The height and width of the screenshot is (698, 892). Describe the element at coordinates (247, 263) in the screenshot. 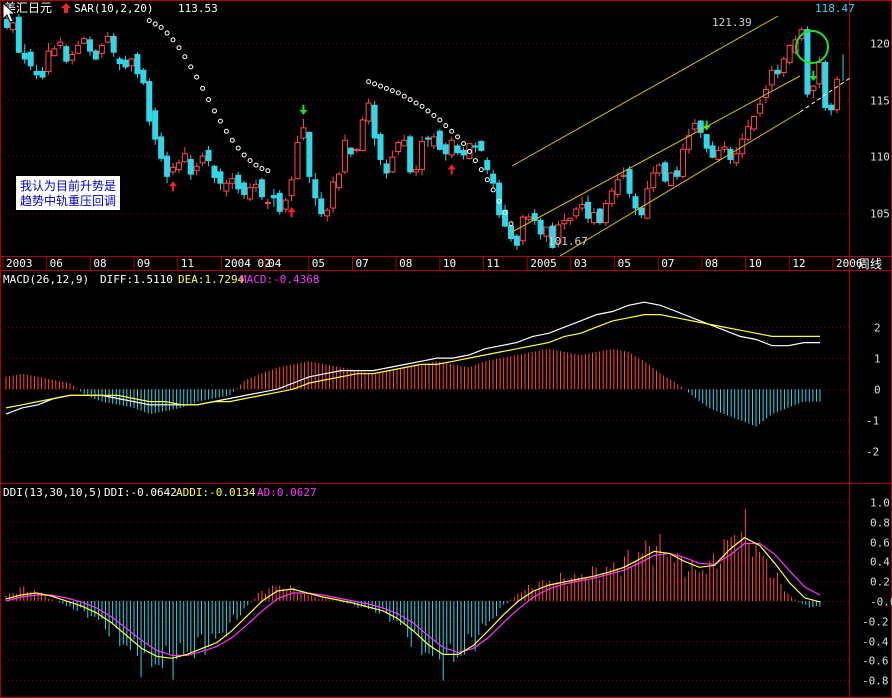

I see `time-axis-label: 2004 02` at that location.